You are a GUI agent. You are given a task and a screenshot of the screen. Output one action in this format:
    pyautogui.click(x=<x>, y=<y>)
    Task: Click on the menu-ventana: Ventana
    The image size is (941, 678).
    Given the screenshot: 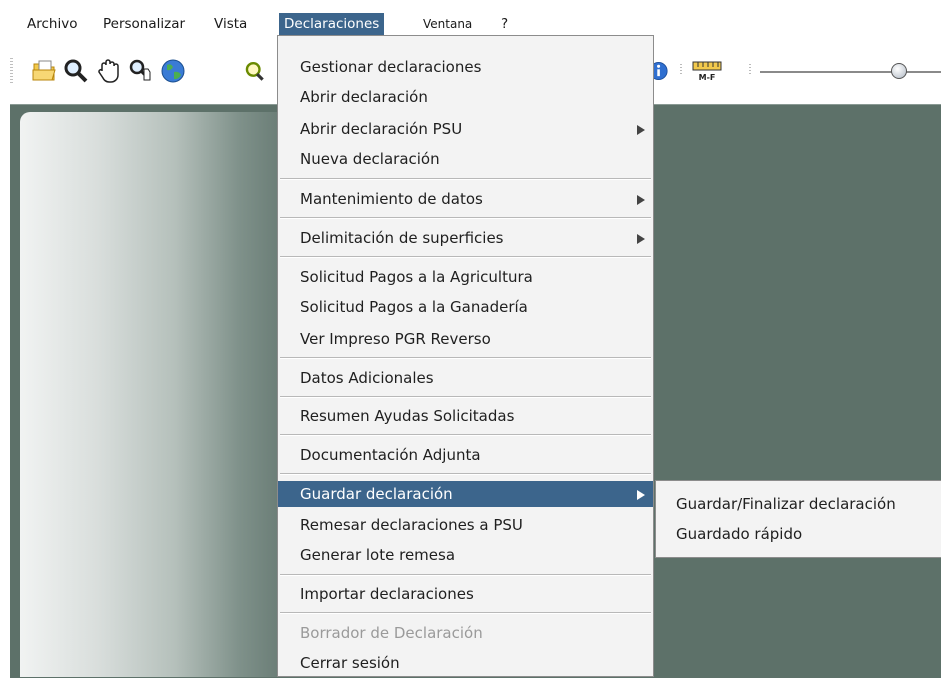 What is the action you would take?
    pyautogui.click(x=447, y=24)
    